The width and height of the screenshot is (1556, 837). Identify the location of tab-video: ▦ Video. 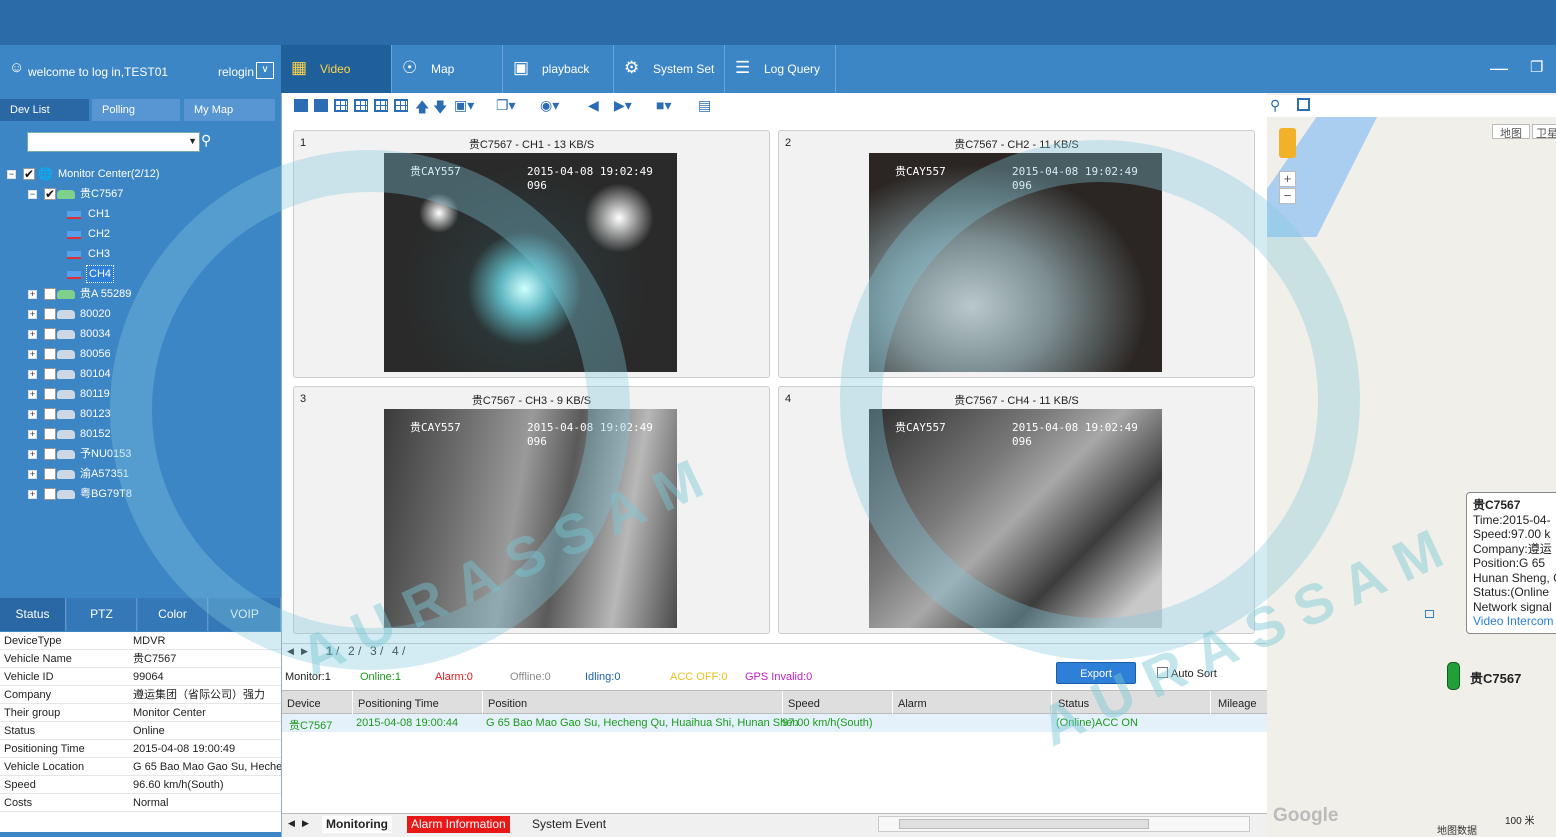
(336, 69).